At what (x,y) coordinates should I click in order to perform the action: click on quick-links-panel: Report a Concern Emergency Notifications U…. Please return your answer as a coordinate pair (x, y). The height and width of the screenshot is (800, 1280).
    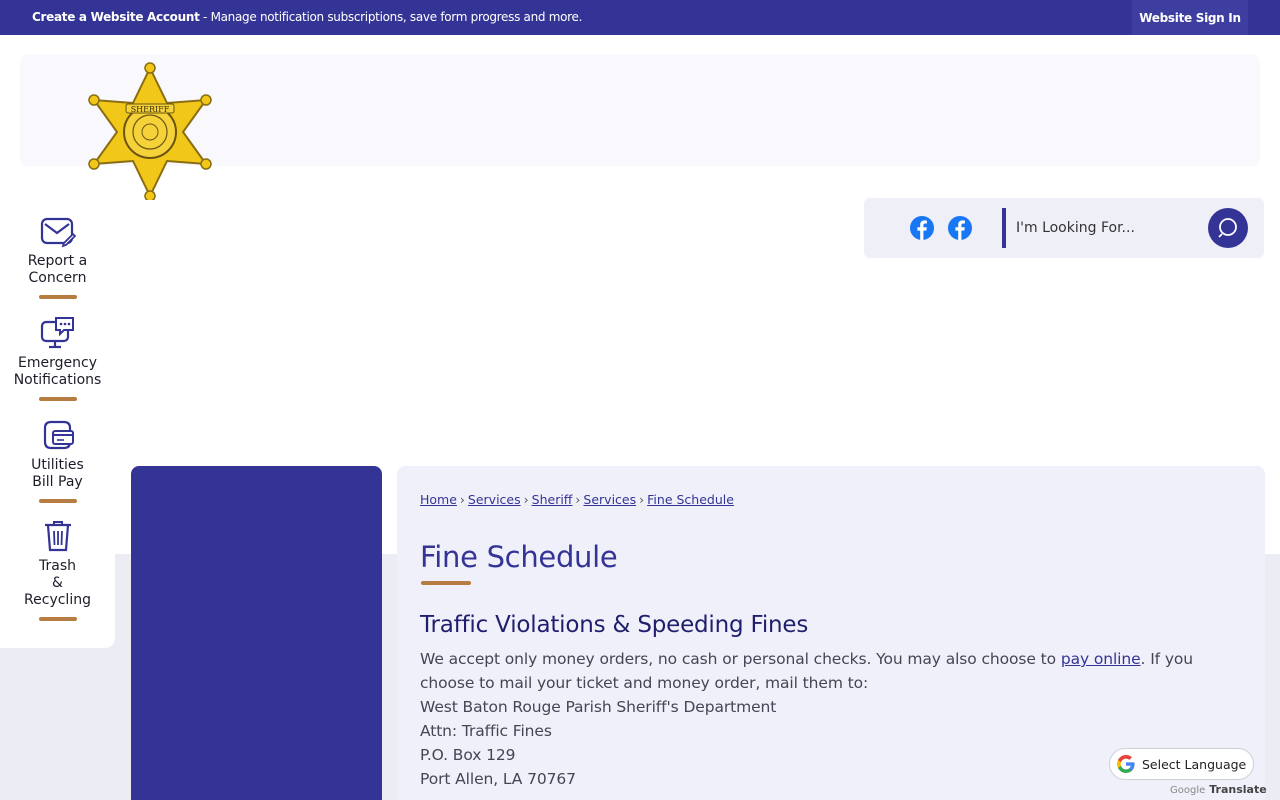
    Looking at the image, I should click on (57, 424).